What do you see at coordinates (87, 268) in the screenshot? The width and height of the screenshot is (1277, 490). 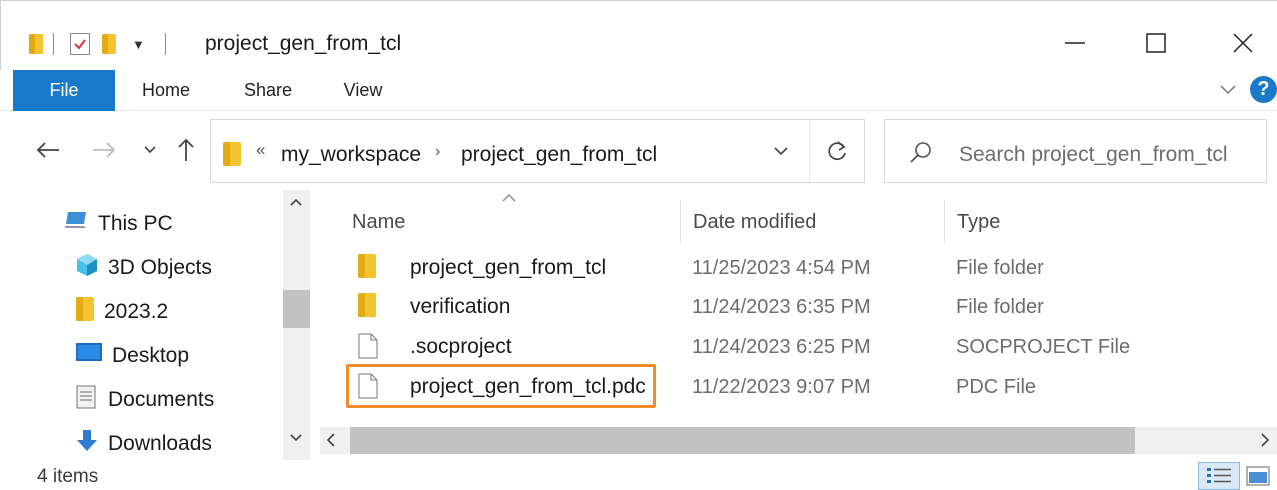 I see `cube-icon` at bounding box center [87, 268].